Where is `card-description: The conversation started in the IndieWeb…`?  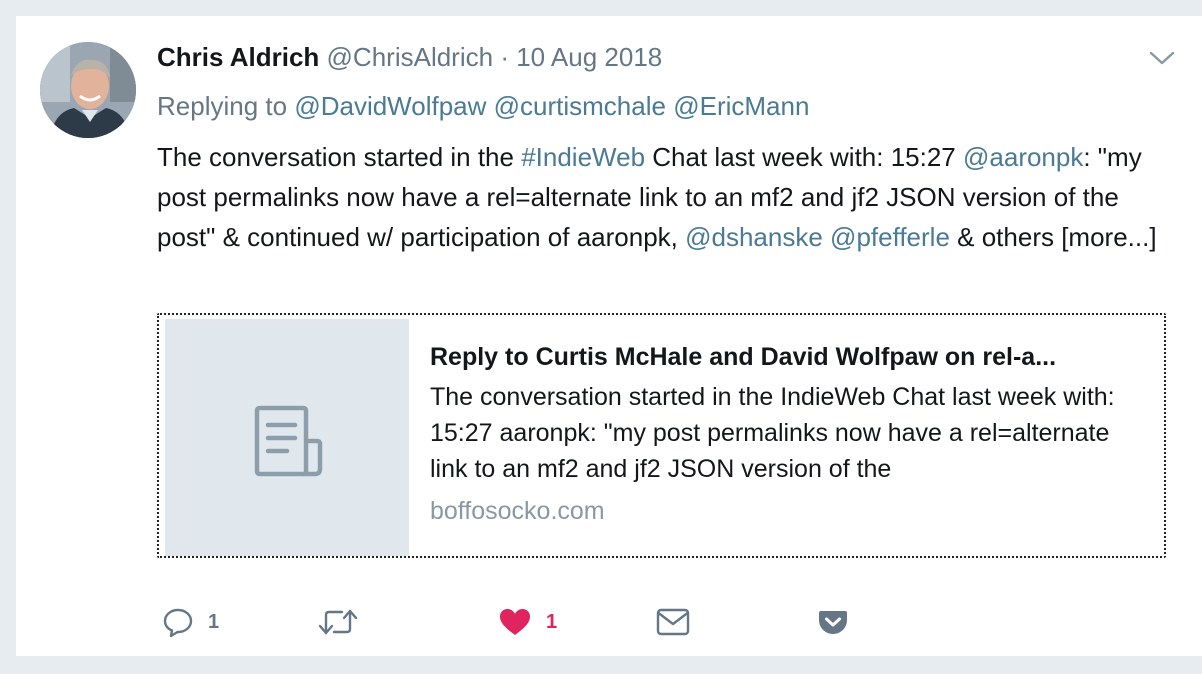 card-description: The conversation started in the IndieWeb… is located at coordinates (772, 433).